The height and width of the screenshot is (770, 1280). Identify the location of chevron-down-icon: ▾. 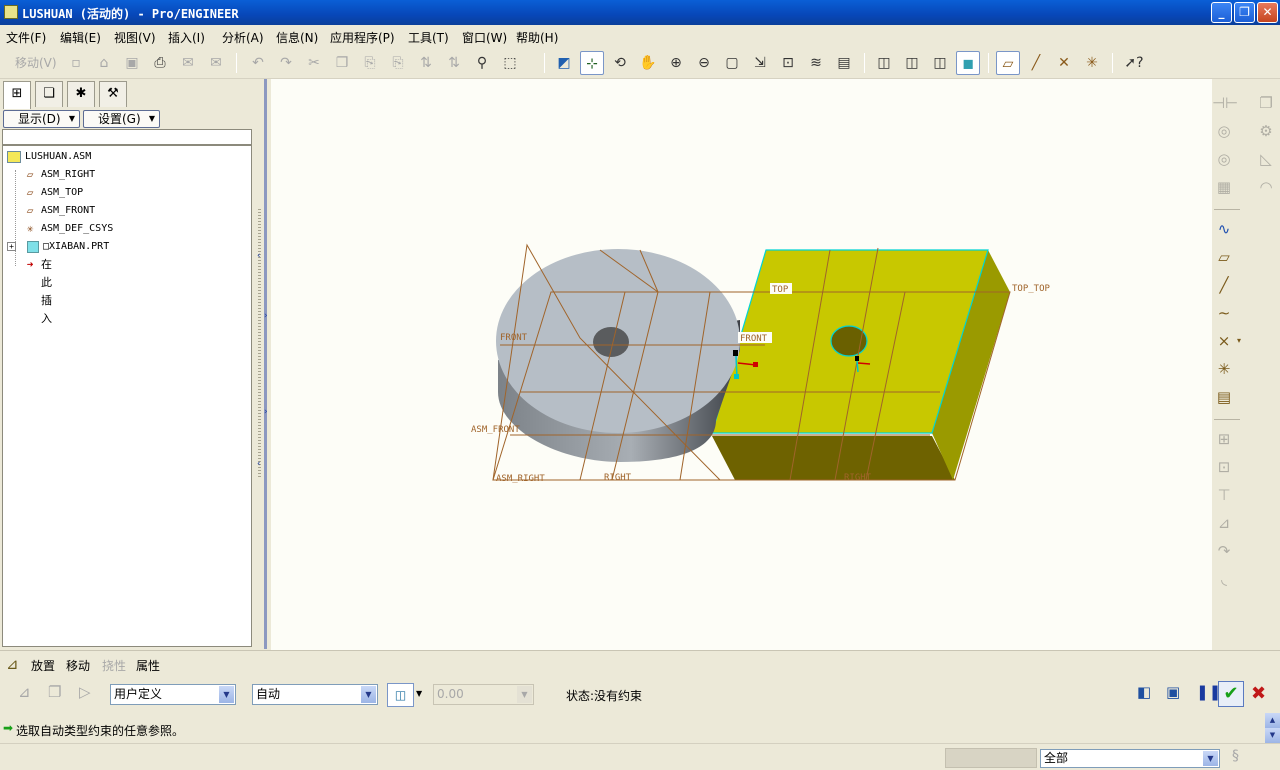
(1239, 341).